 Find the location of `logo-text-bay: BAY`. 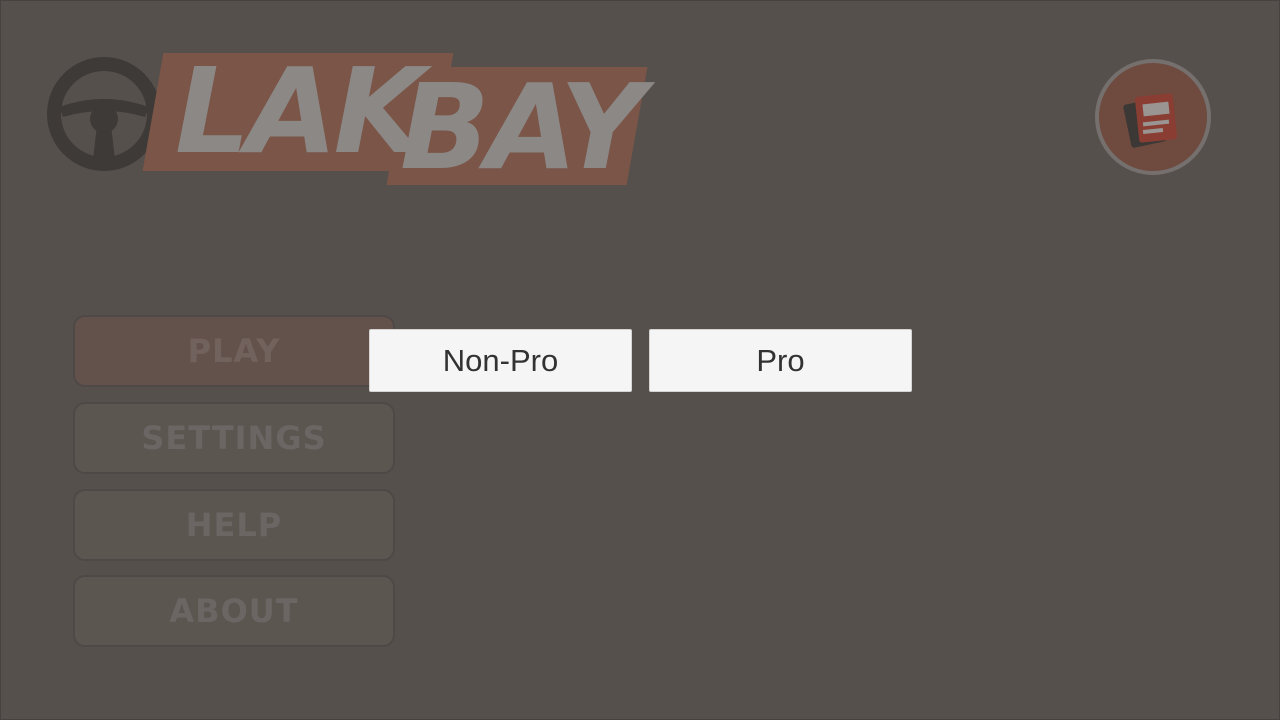

logo-text-bay: BAY is located at coordinates (522, 127).